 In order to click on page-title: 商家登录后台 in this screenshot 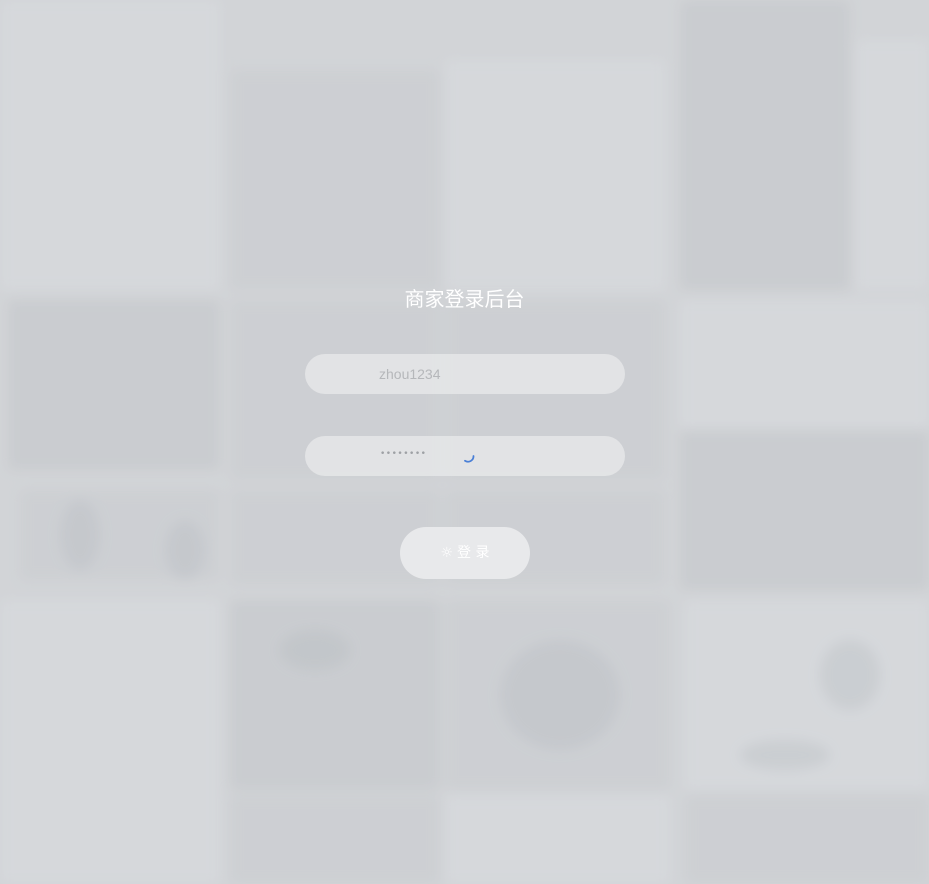, I will do `click(464, 299)`.